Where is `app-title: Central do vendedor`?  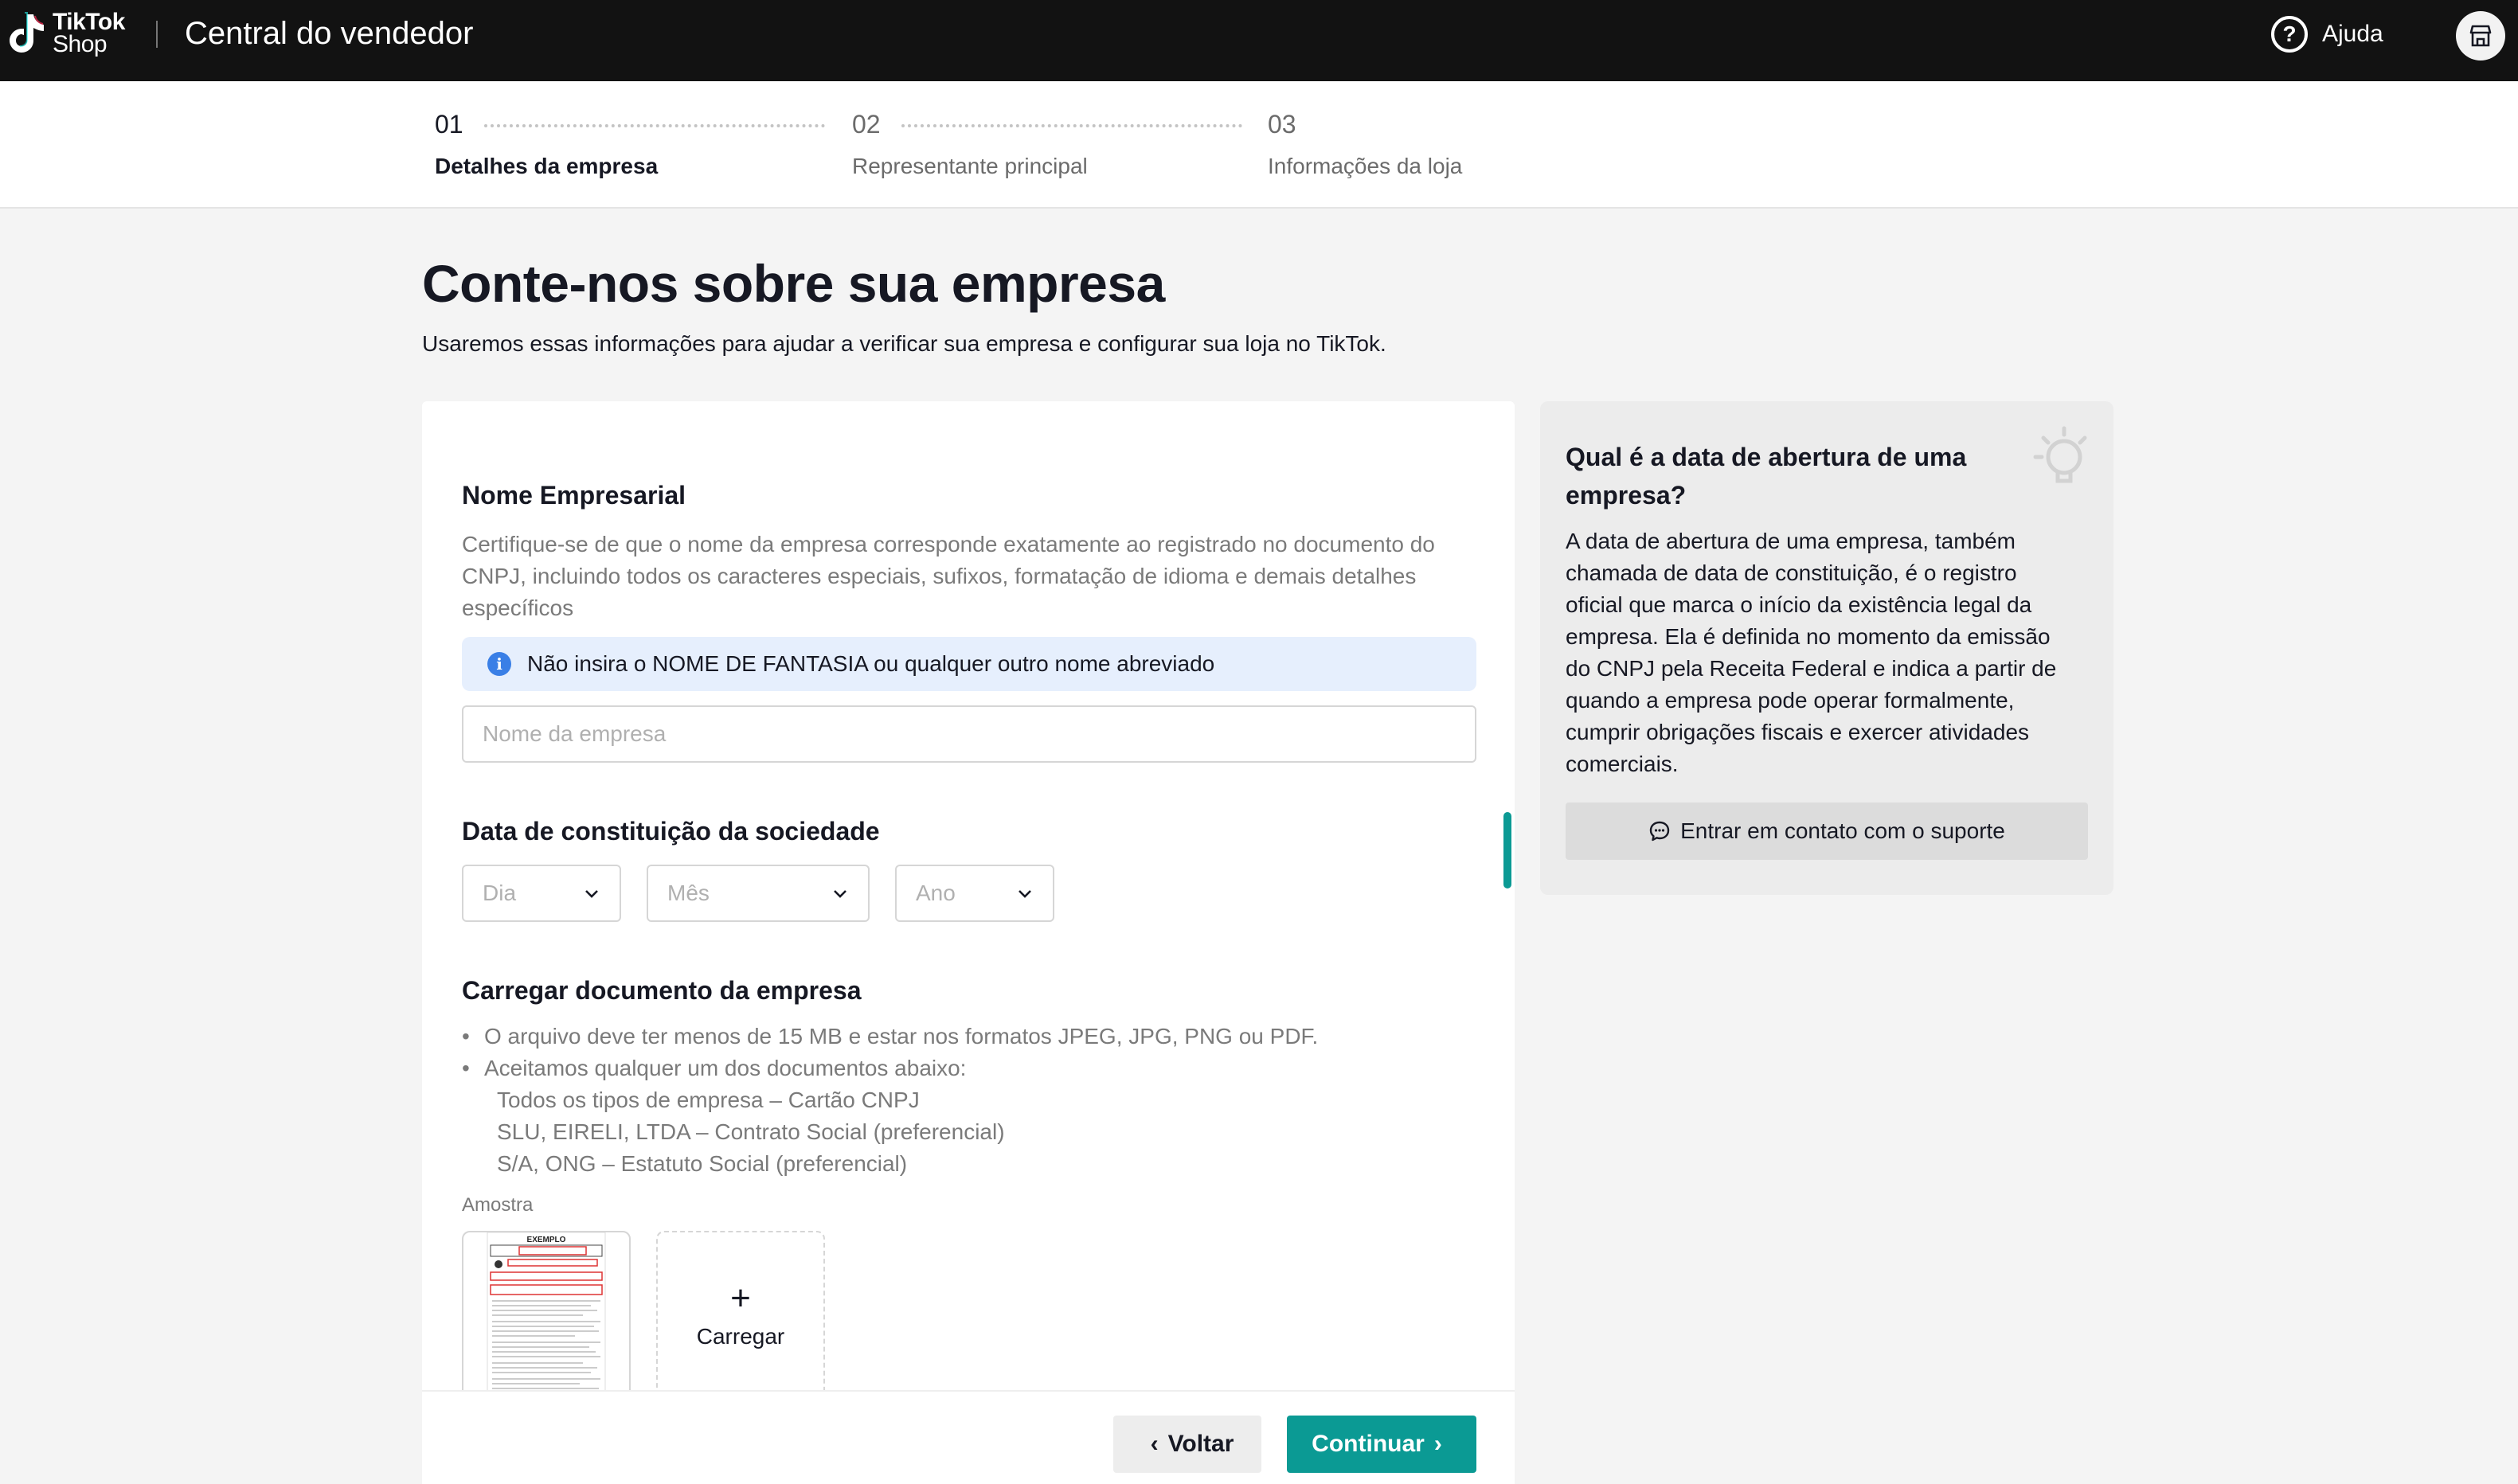 app-title: Central do vendedor is located at coordinates (329, 33).